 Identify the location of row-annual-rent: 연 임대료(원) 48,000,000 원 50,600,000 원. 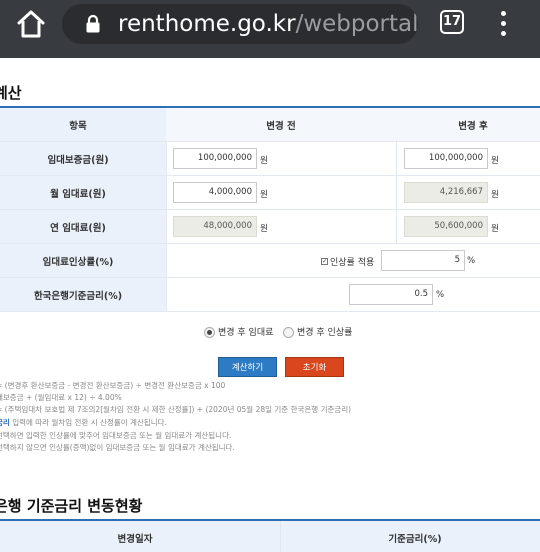
(270, 227).